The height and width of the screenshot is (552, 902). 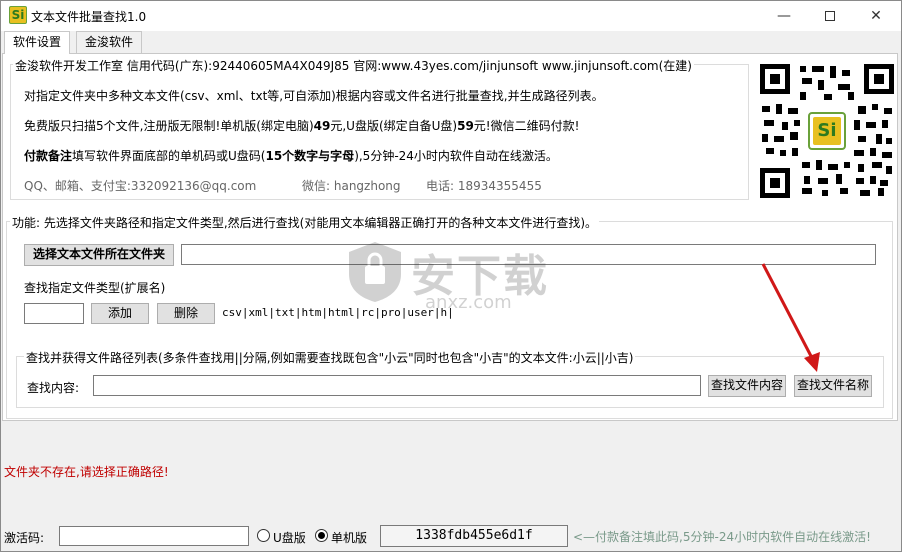 I want to click on qr-logo: Si, so click(x=827, y=131).